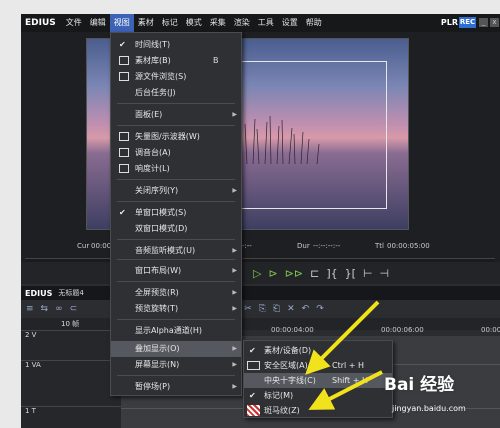  I want to click on menu-item: 编辑, so click(98, 23).